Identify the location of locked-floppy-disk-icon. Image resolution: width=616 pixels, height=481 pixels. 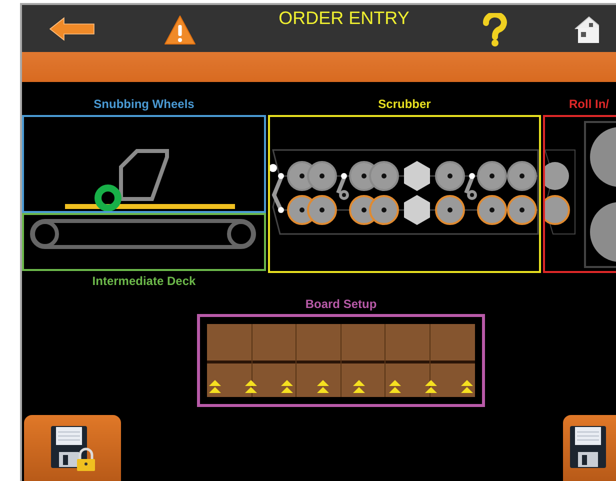
(72, 448).